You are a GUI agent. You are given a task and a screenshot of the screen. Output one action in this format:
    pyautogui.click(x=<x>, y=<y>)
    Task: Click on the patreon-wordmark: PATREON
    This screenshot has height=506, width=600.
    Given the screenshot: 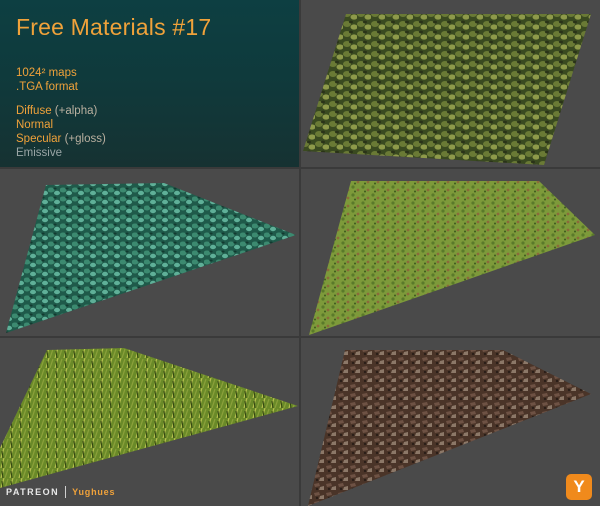 What is the action you would take?
    pyautogui.click(x=33, y=492)
    